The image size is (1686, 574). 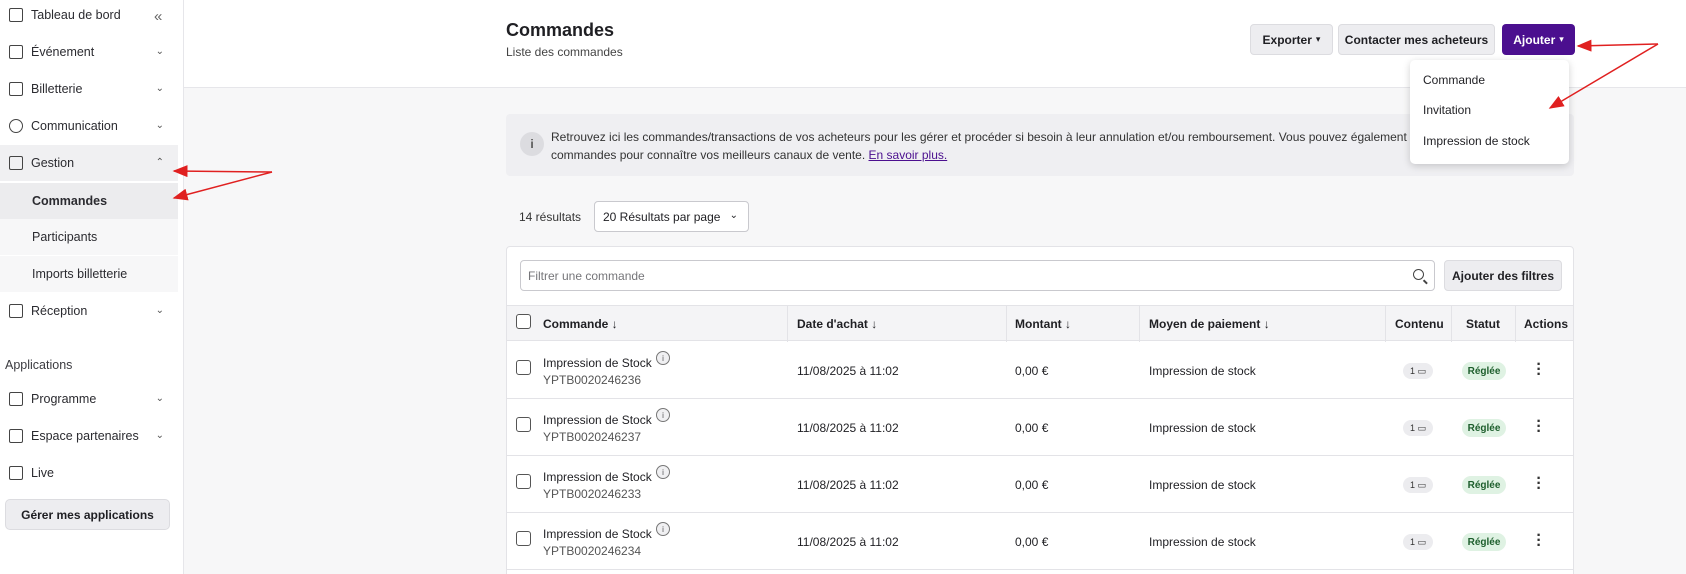 I want to click on arrow-to-gestion, so click(x=222, y=171).